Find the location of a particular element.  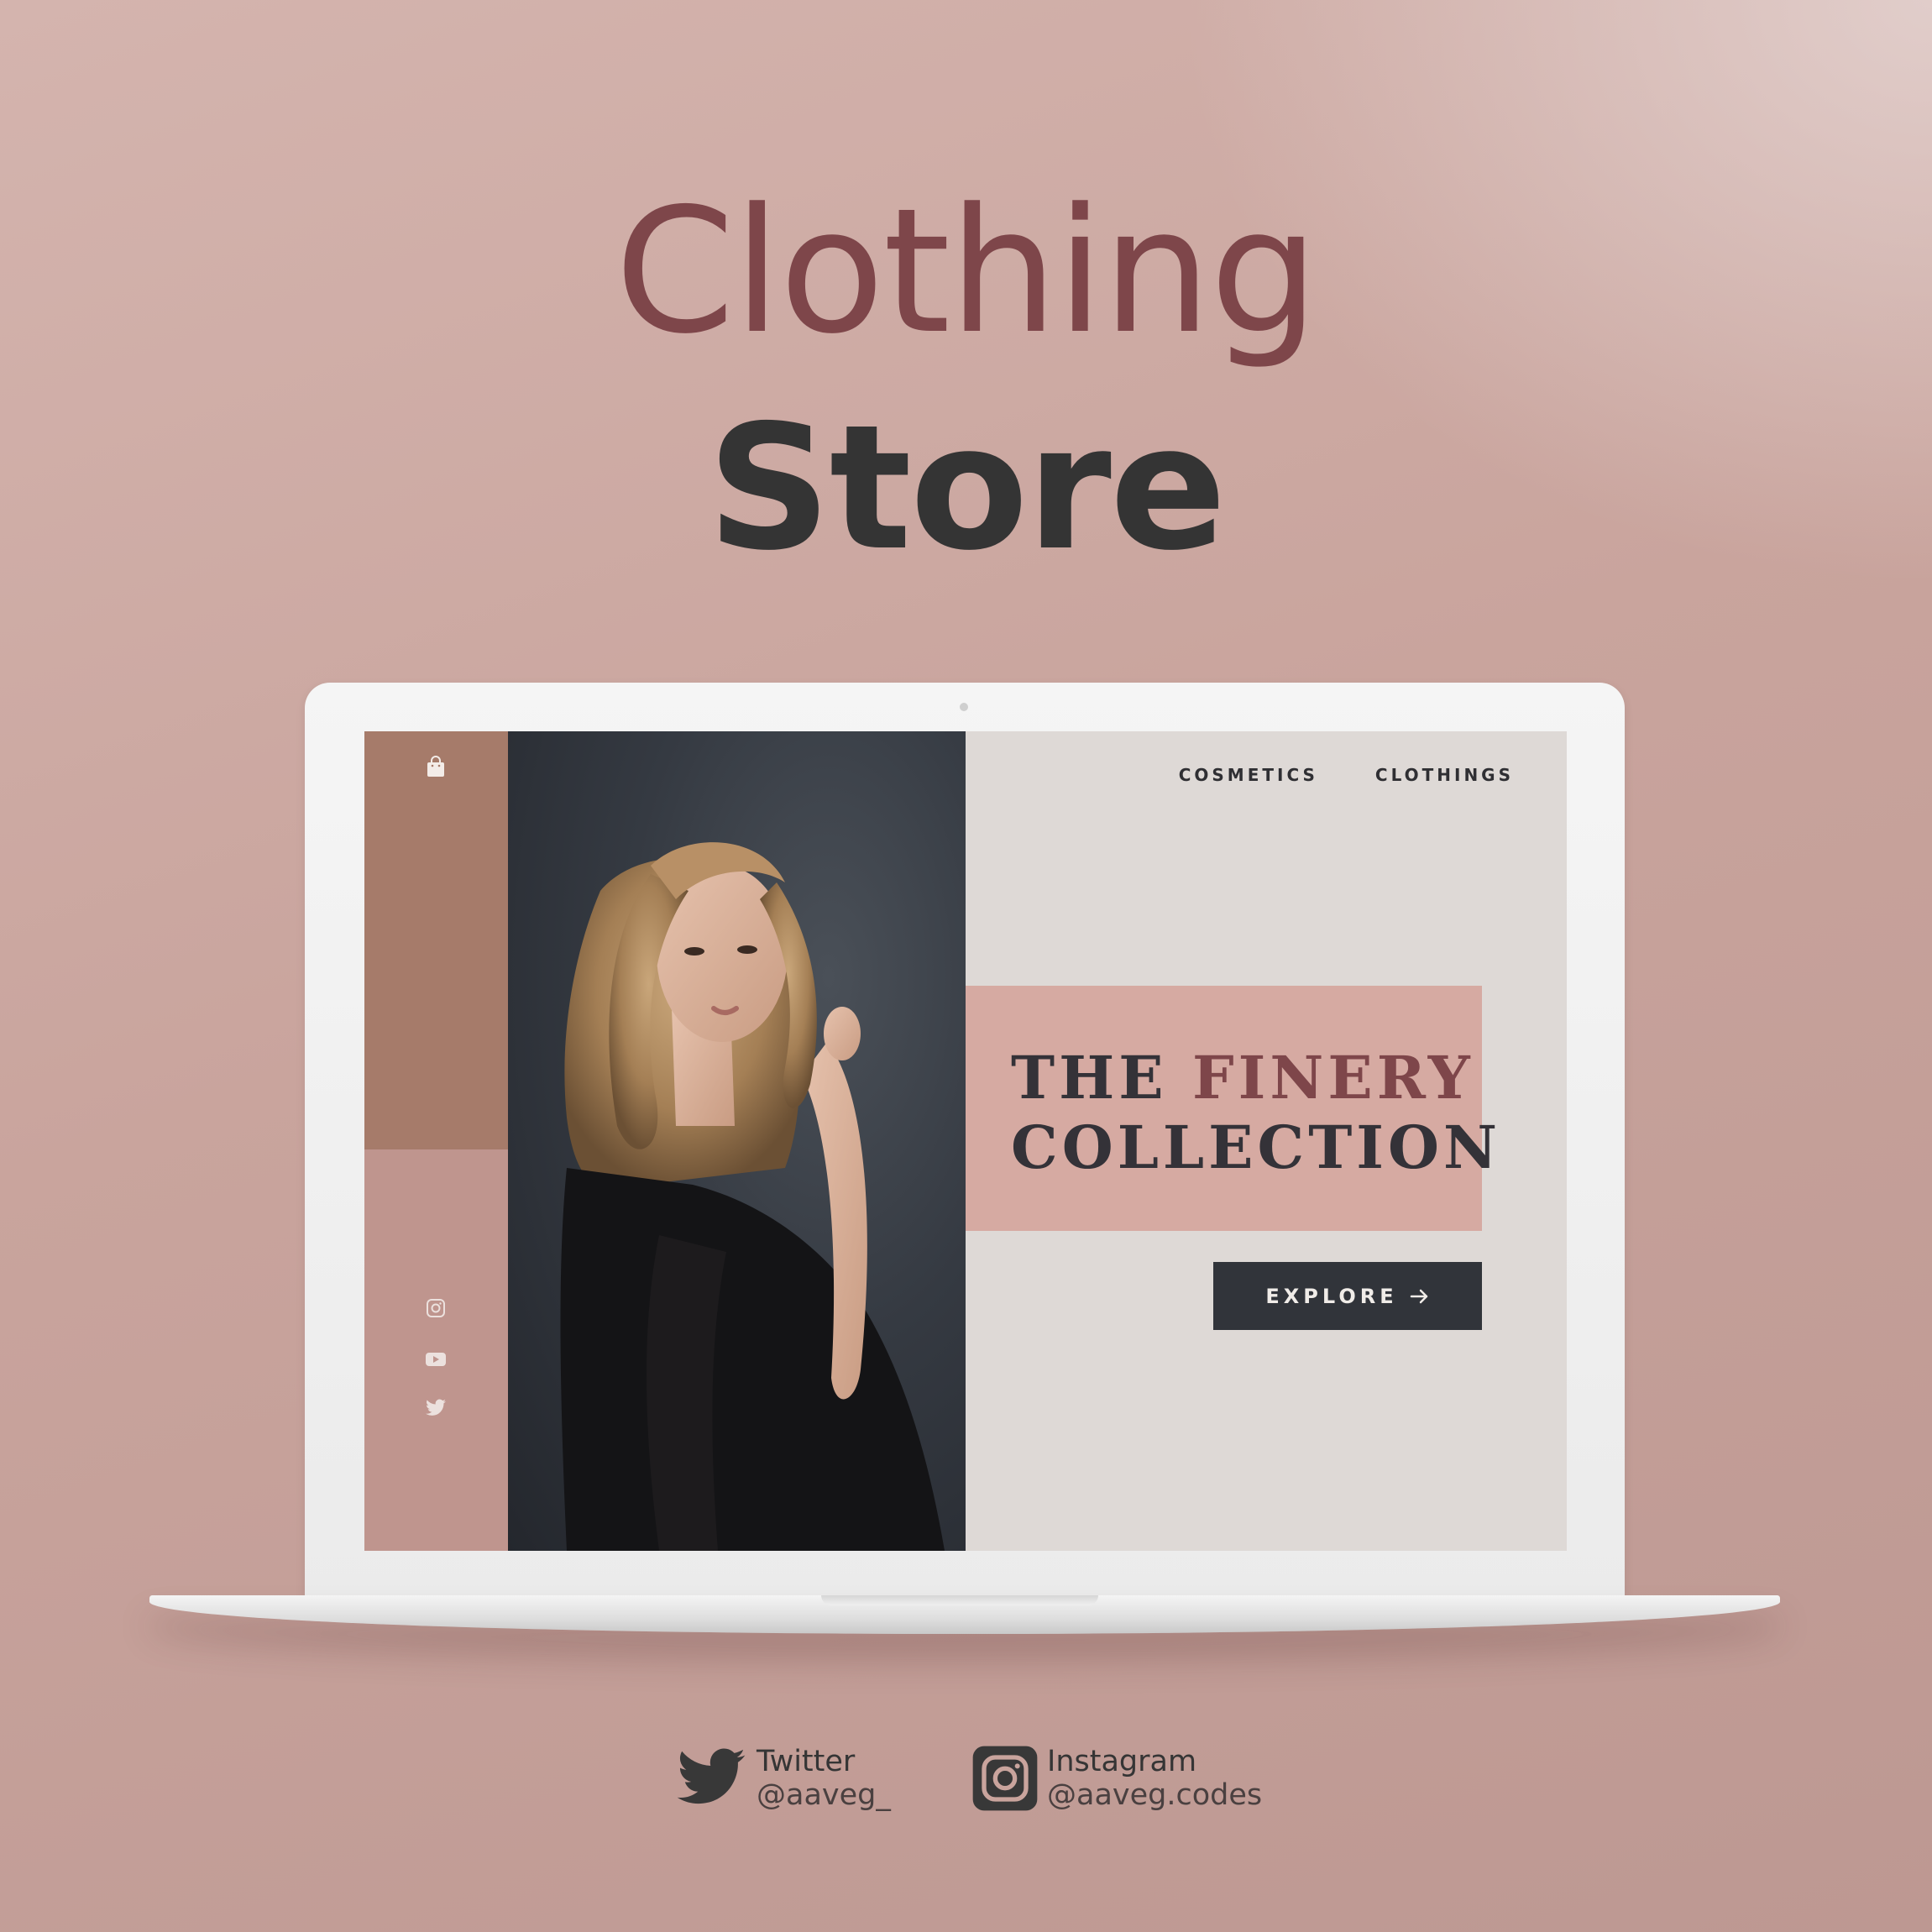

top-nav: COSMETICS CLOTHINGS is located at coordinates (1346, 775).